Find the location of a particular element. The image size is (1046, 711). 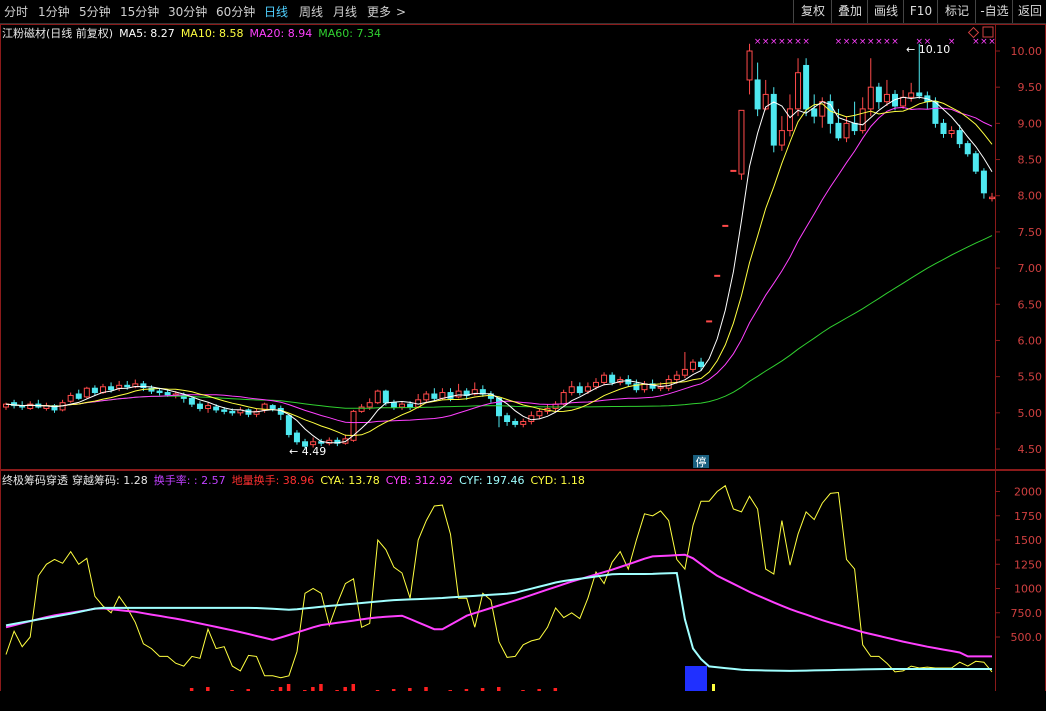

f10-button: F10 is located at coordinates (920, 11).